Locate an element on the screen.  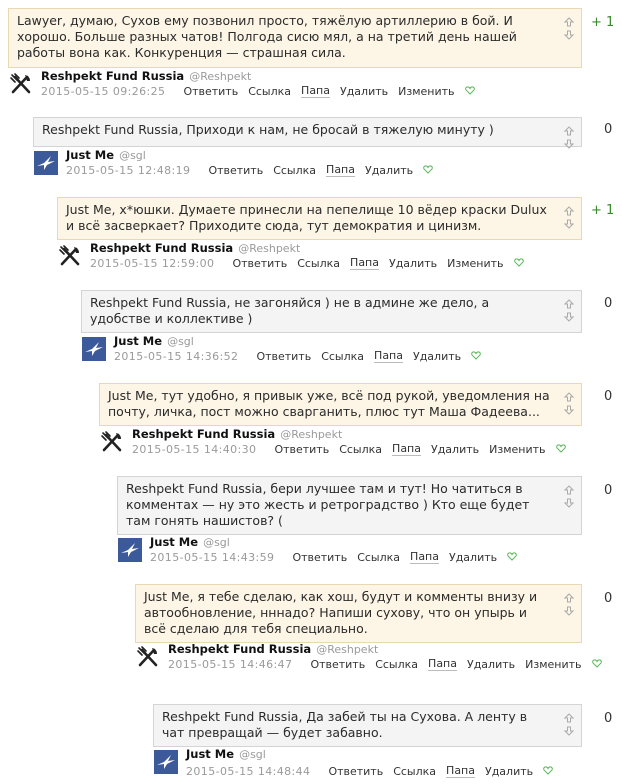
comment-date: 2015-05-15 14:46:47 is located at coordinates (230, 664).